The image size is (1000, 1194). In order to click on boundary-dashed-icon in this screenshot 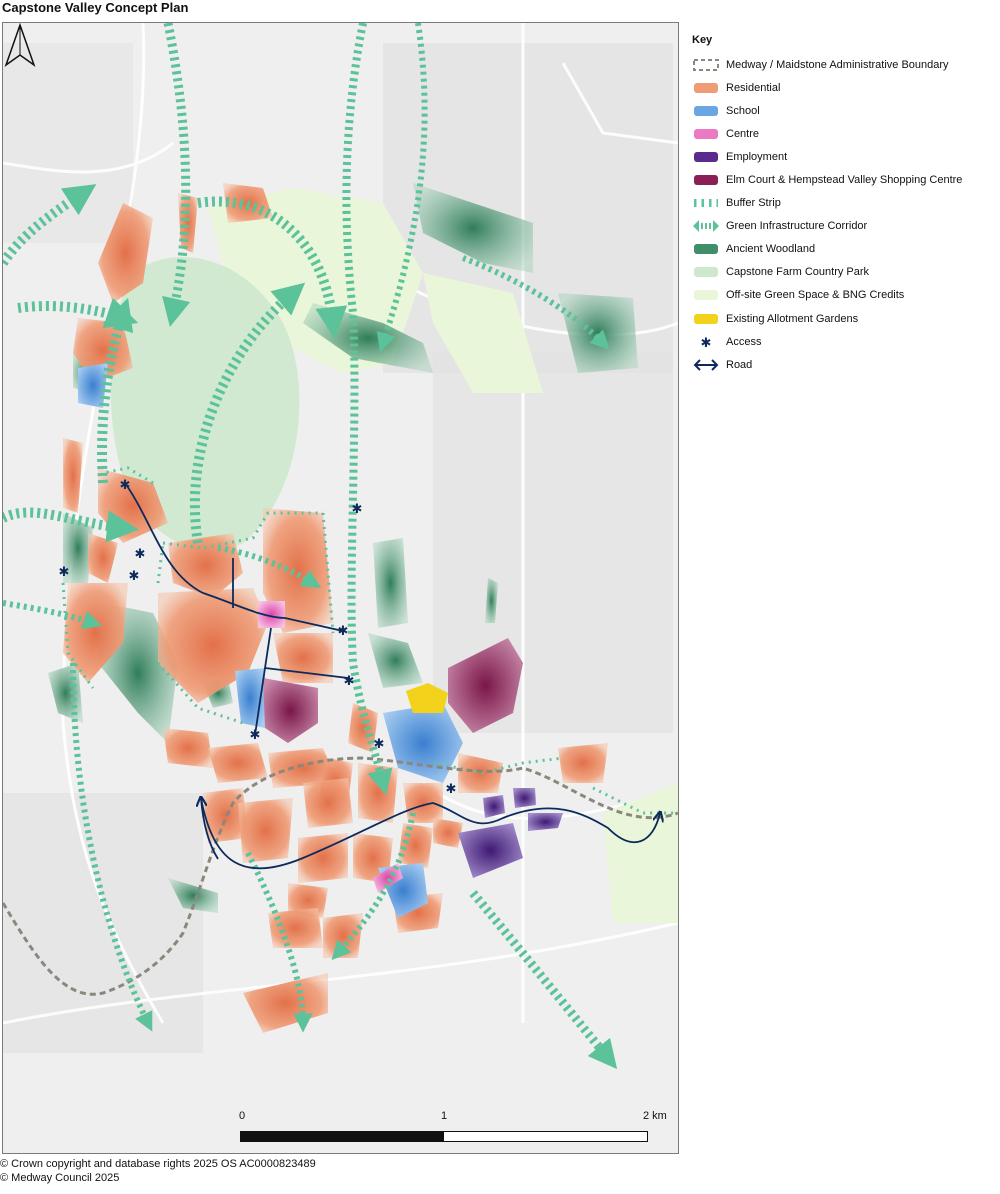, I will do `click(706, 65)`.